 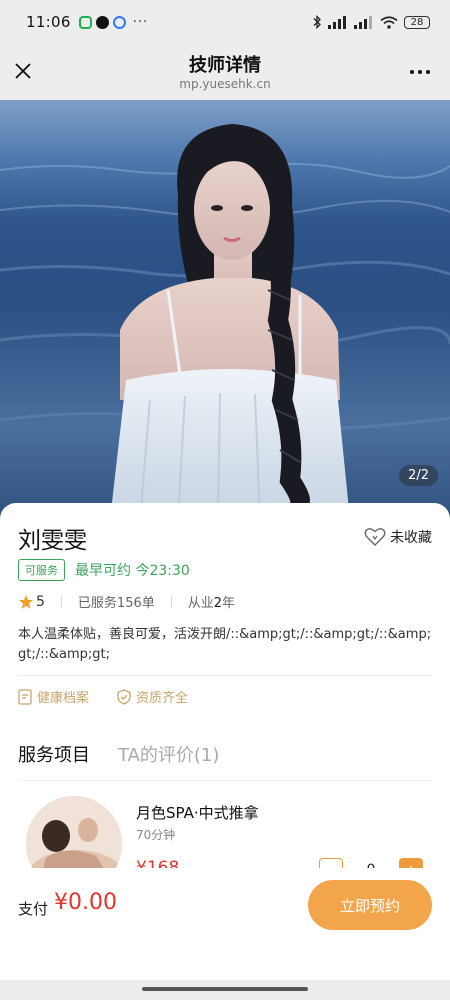 I want to click on service-name: 月色SPA·中式推拿, so click(x=197, y=813).